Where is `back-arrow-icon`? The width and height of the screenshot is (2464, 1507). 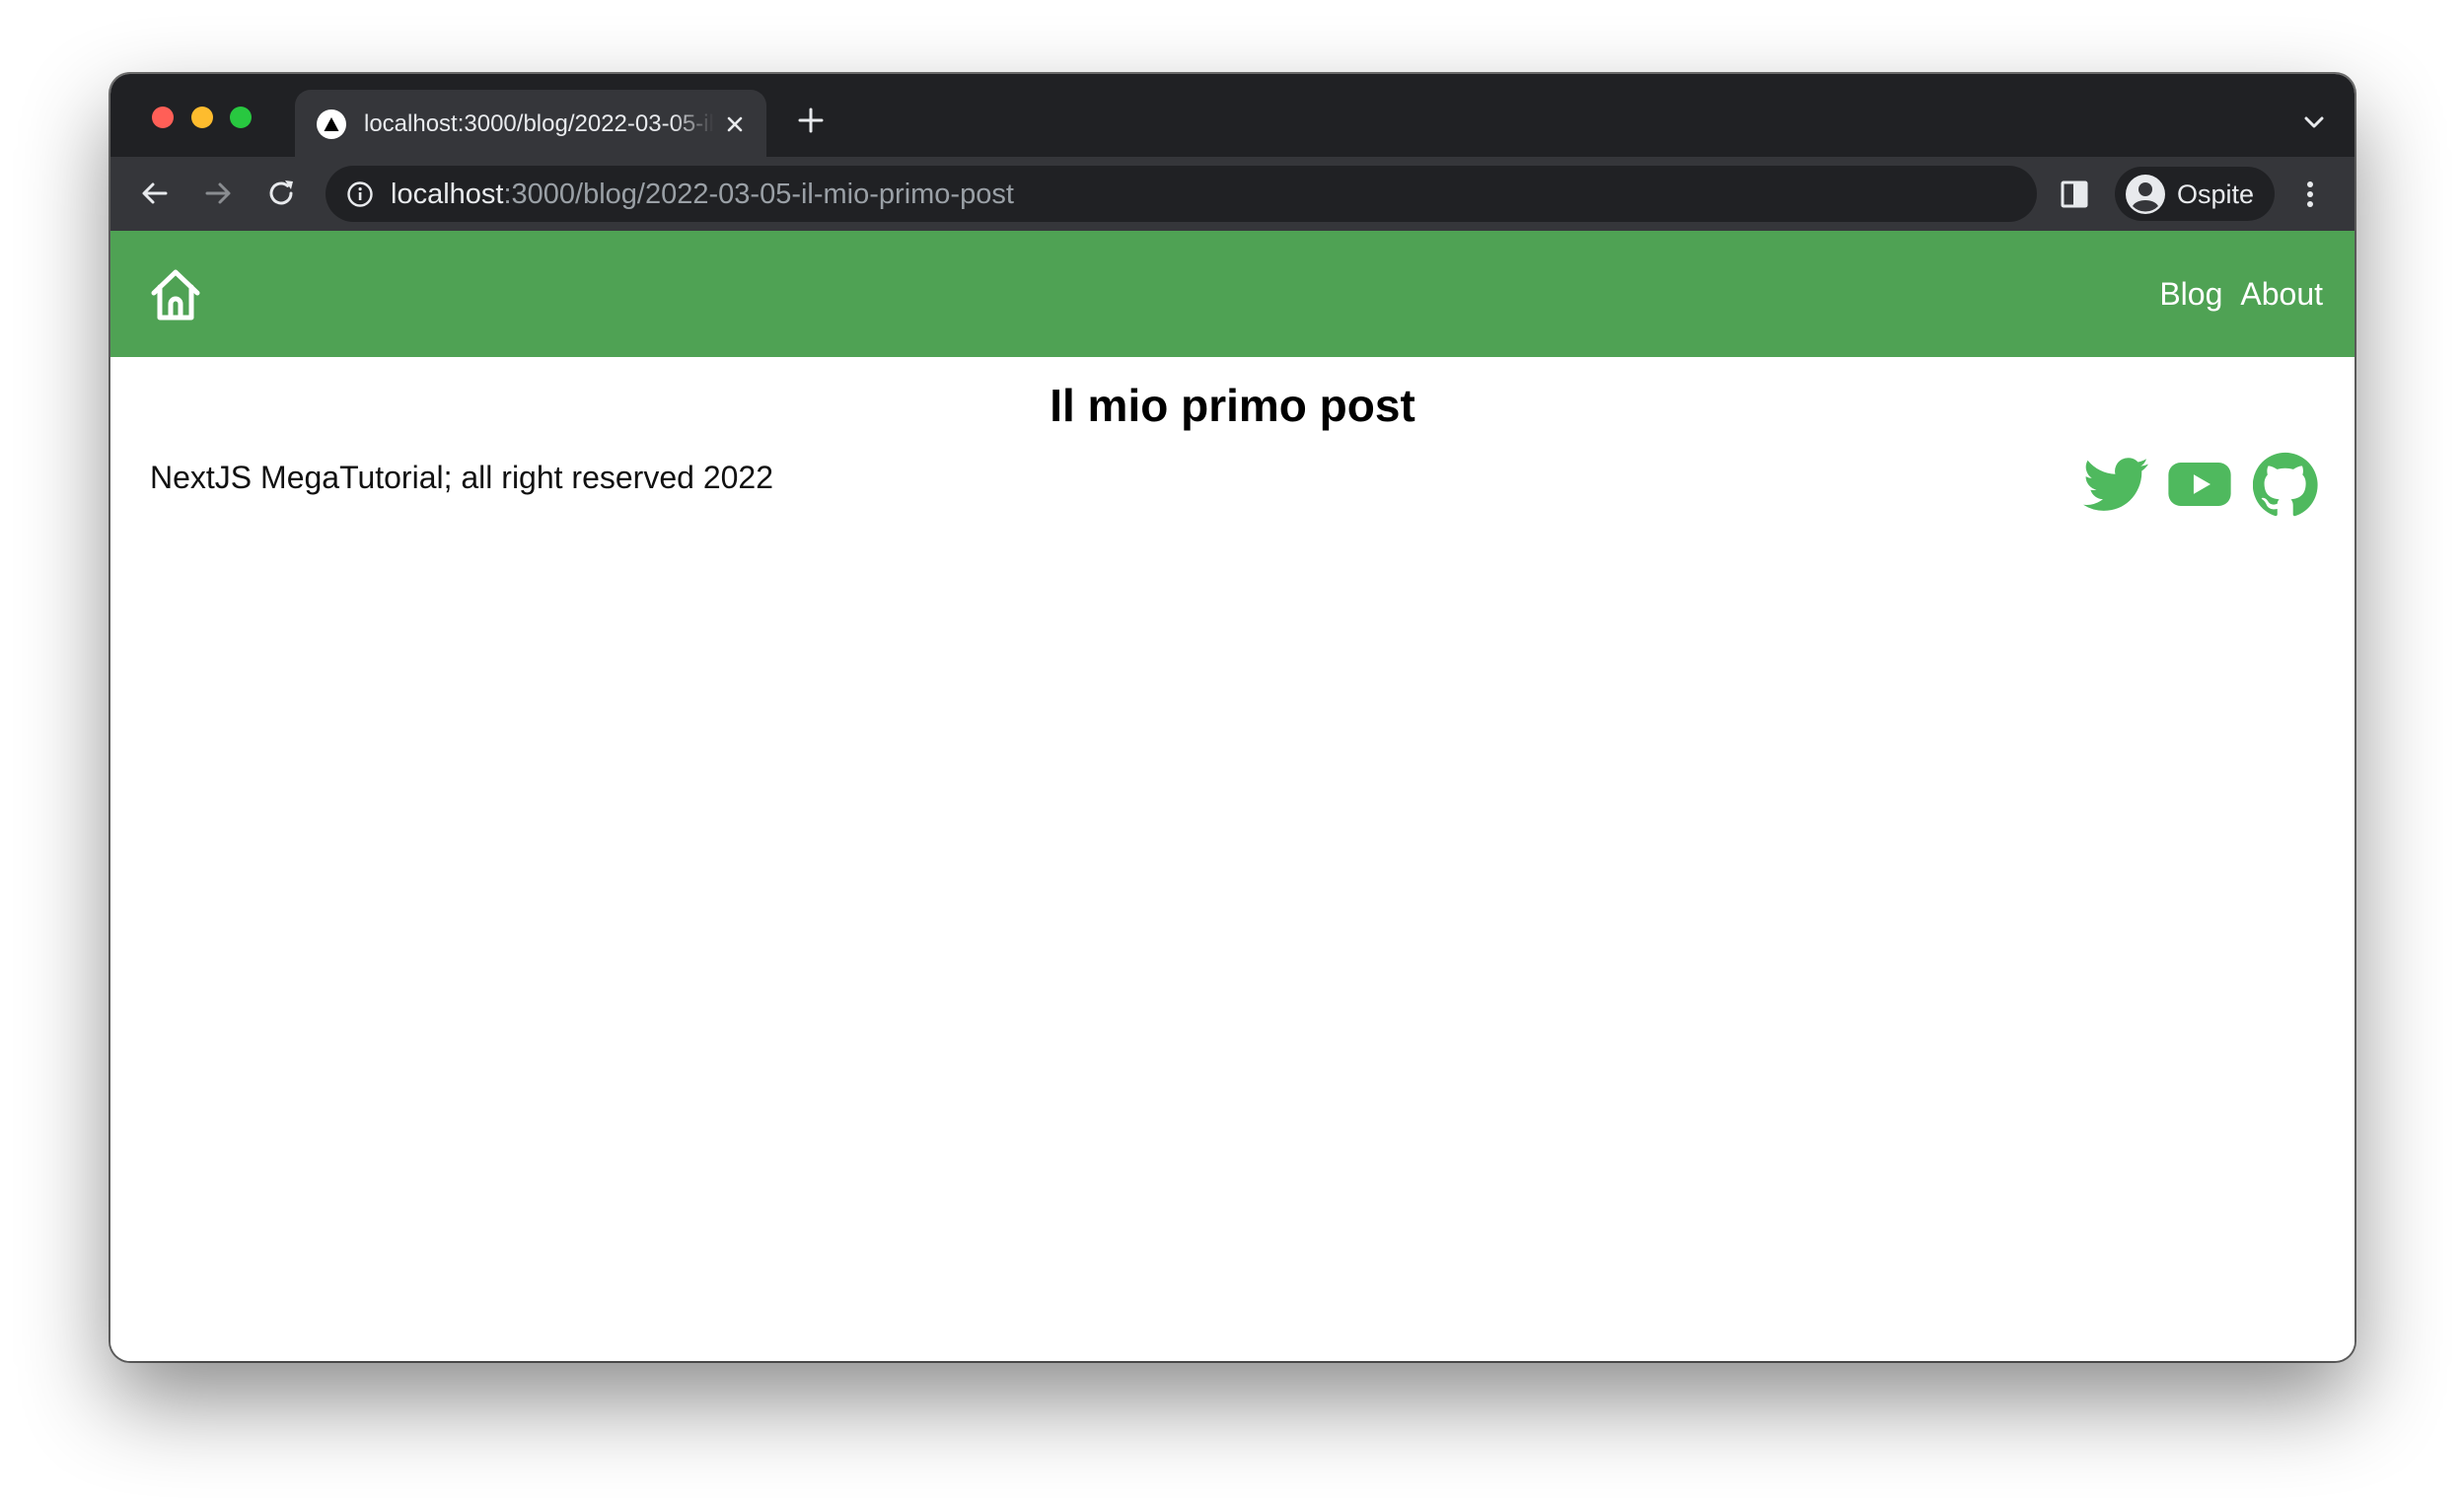
back-arrow-icon is located at coordinates (155, 193).